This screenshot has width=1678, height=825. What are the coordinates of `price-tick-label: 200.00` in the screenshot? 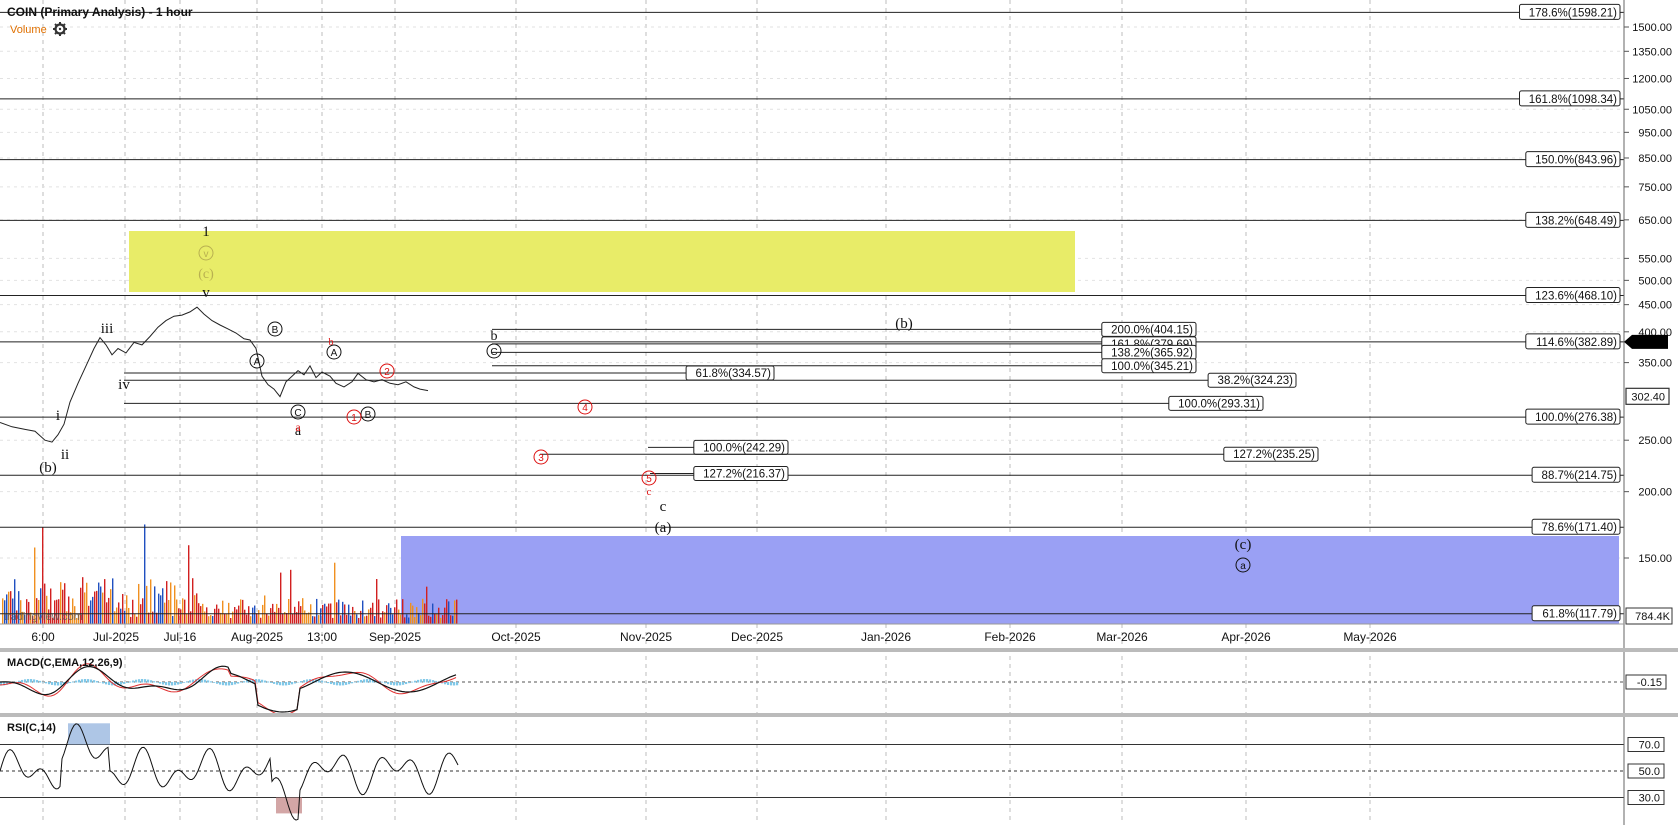 It's located at (1655, 493).